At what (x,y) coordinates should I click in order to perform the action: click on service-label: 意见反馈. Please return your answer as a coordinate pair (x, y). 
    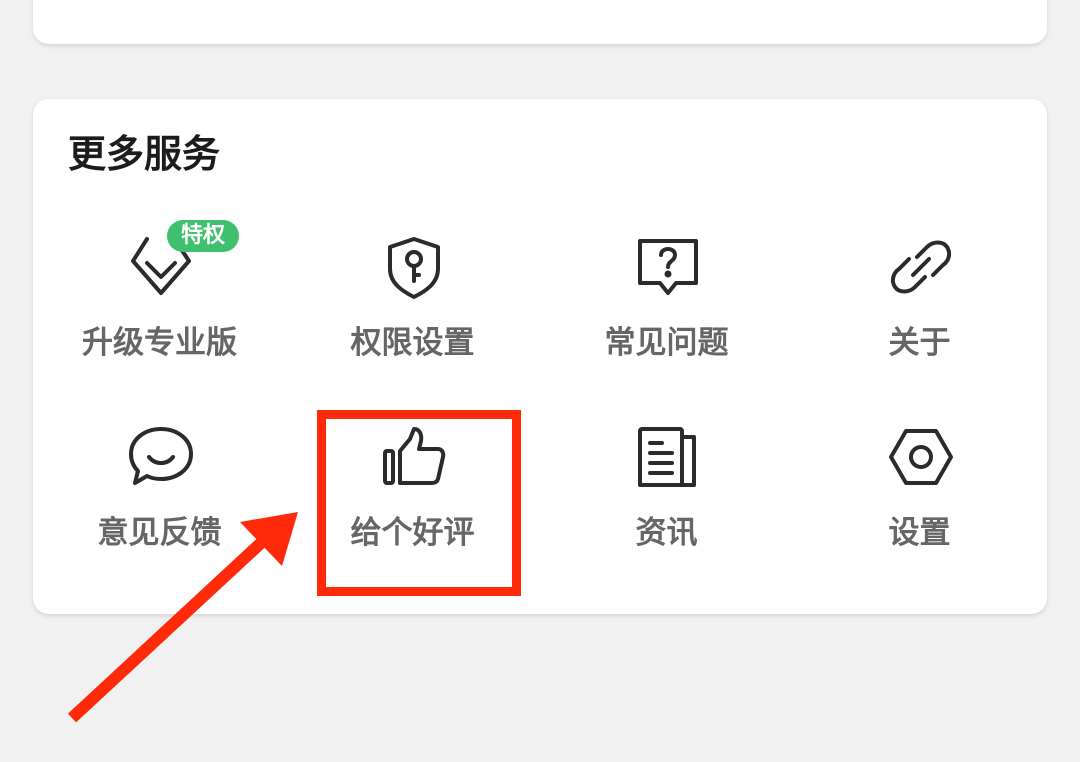
    Looking at the image, I should click on (159, 533).